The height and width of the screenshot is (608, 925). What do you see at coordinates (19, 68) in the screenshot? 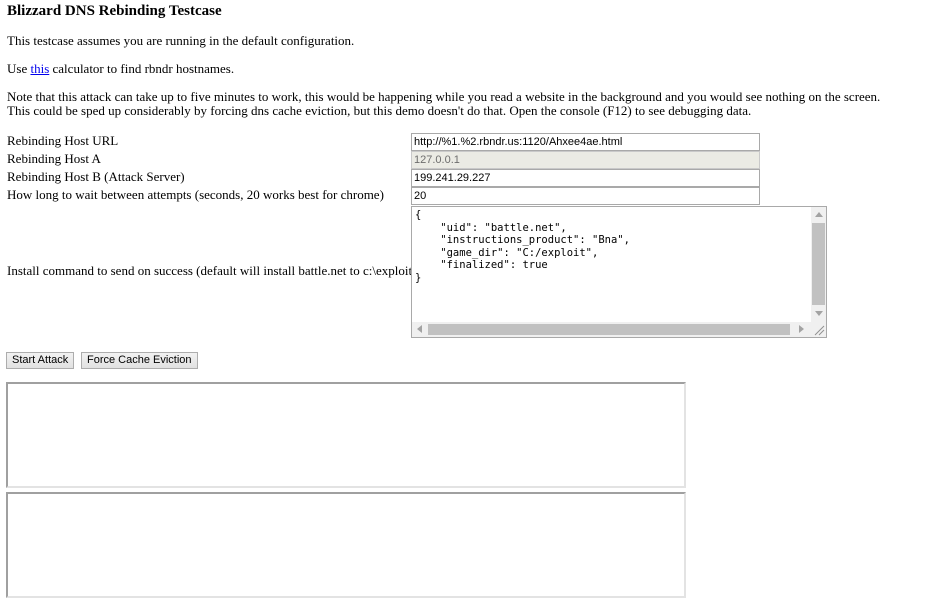
I see `calc-prefix: Use` at bounding box center [19, 68].